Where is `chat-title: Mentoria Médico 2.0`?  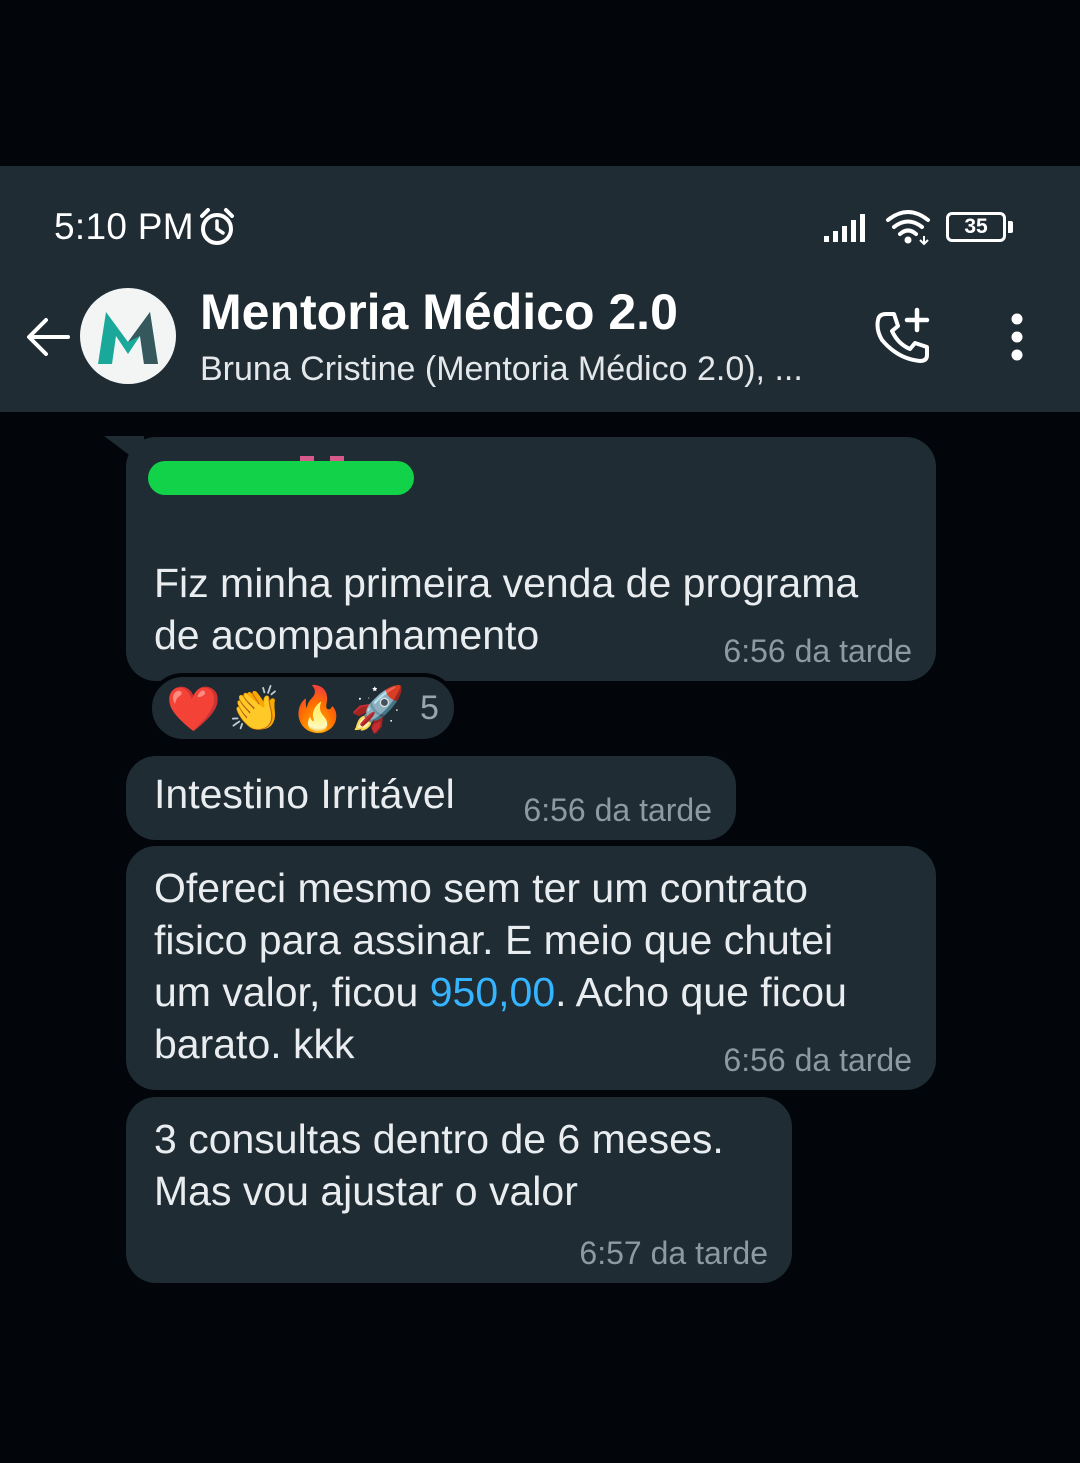
chat-title: Mentoria Médico 2.0 is located at coordinates (439, 312).